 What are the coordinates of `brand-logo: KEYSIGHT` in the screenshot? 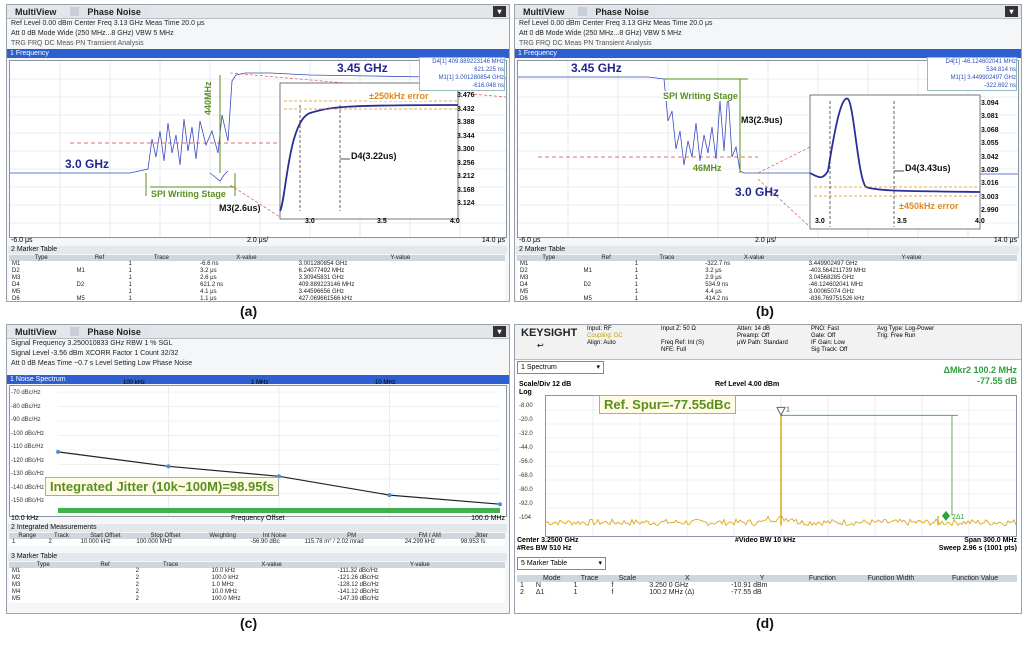 It's located at (549, 333).